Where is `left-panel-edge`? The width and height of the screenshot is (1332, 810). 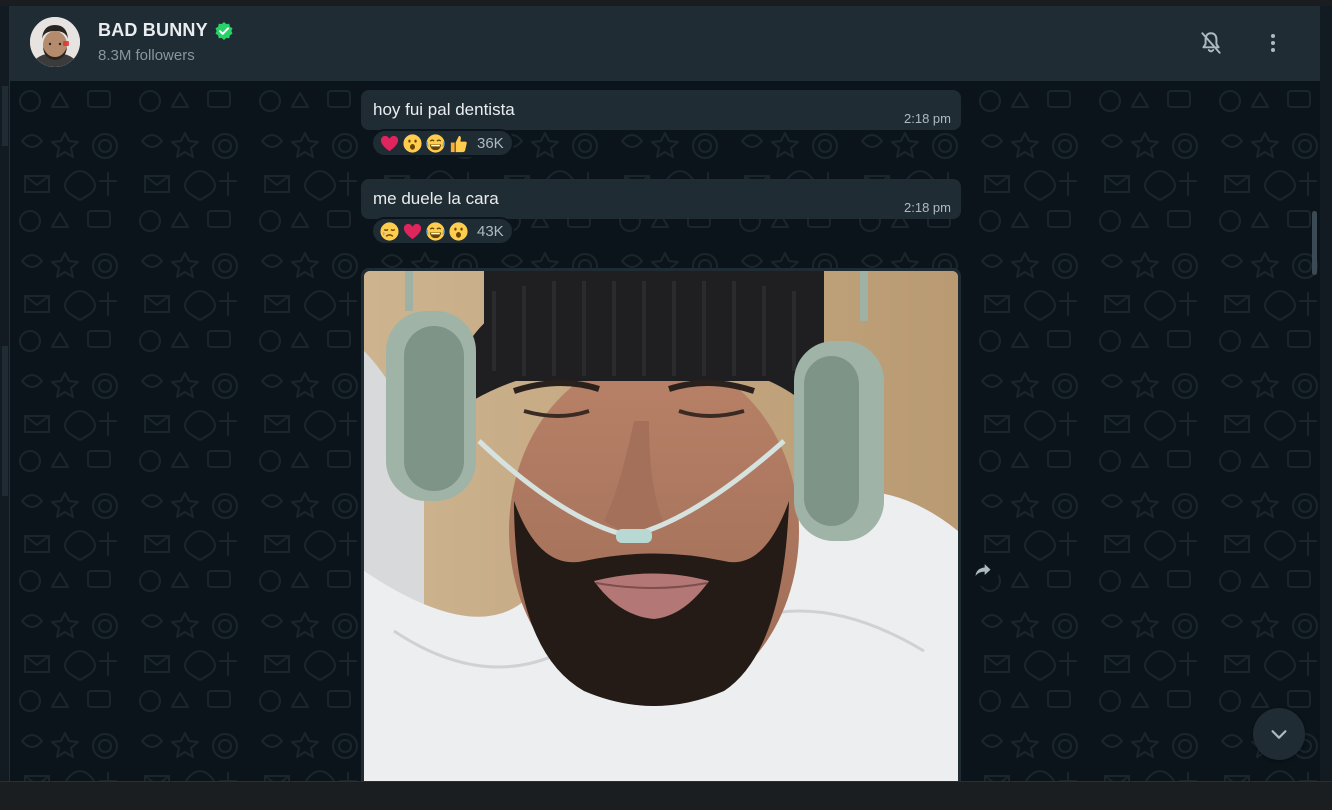
left-panel-edge is located at coordinates (5, 393).